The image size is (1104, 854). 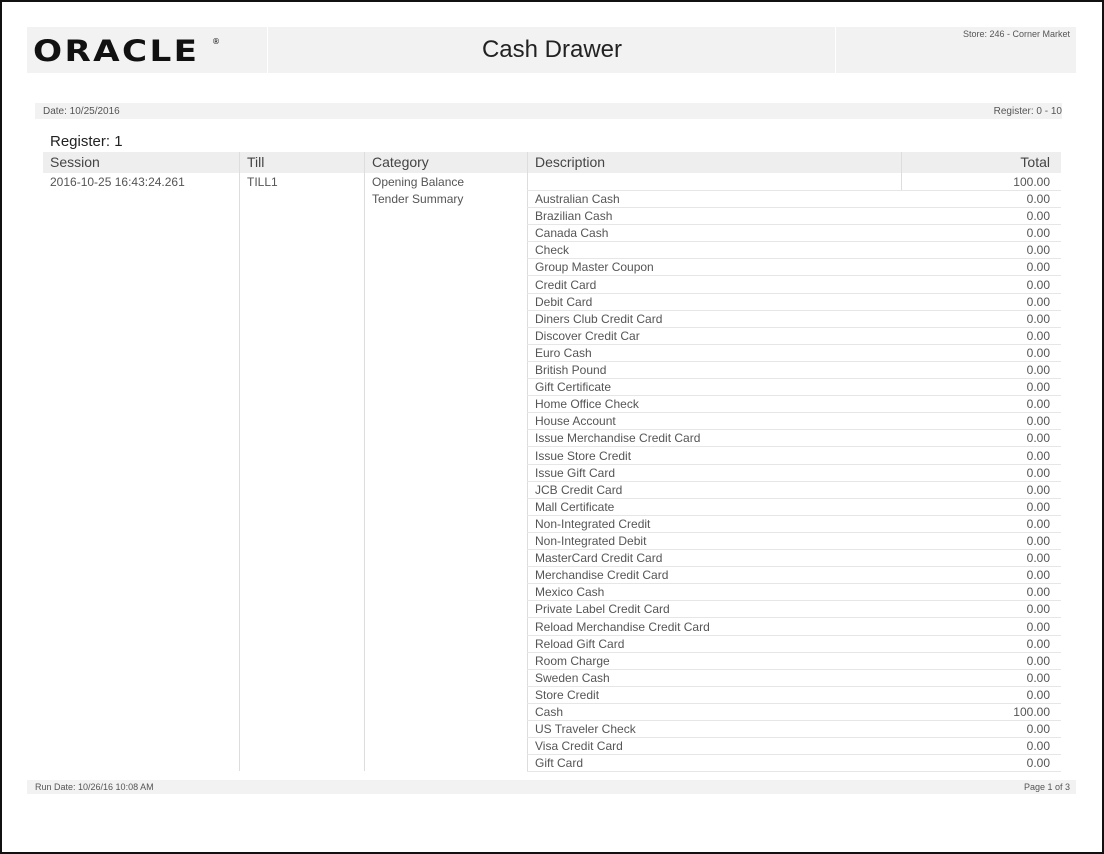 I want to click on tender-row: US Traveler Check 0.00, so click(x=794, y=730).